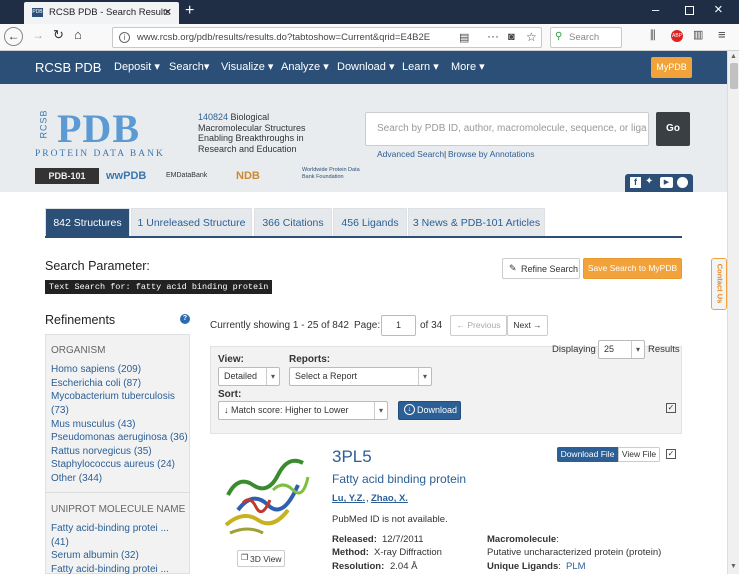 The width and height of the screenshot is (739, 575). What do you see at coordinates (352, 457) in the screenshot?
I see `entry-id-link: 3PL5` at bounding box center [352, 457].